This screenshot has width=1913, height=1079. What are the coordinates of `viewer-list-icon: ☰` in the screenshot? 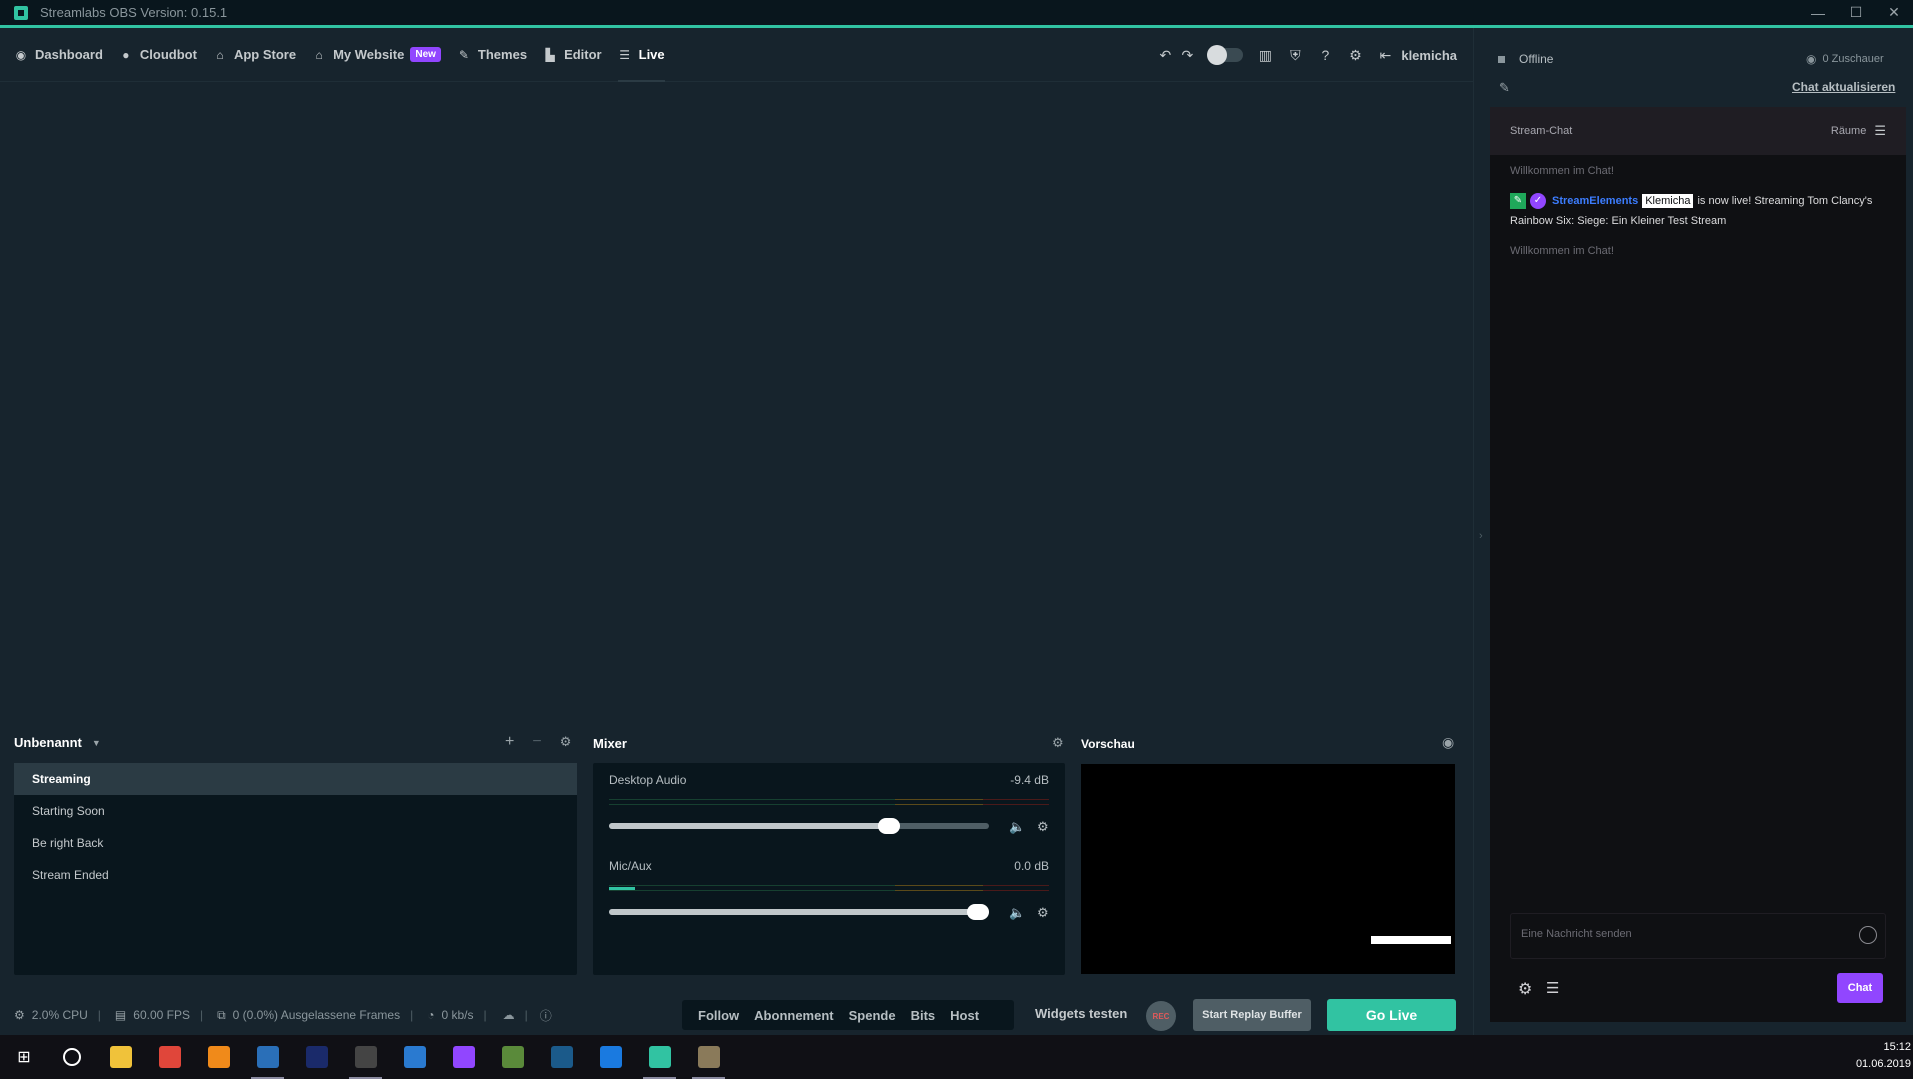 It's located at (1552, 988).